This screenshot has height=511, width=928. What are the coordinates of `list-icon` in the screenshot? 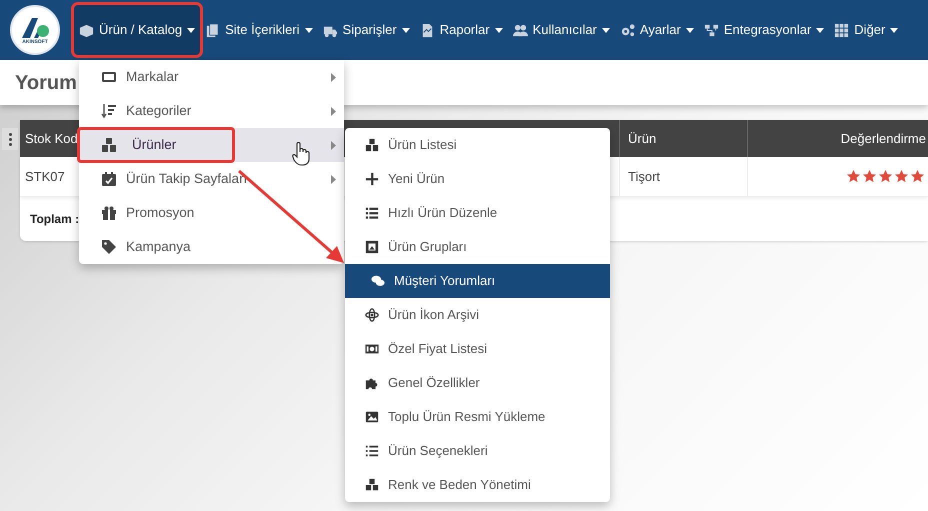 It's located at (372, 213).